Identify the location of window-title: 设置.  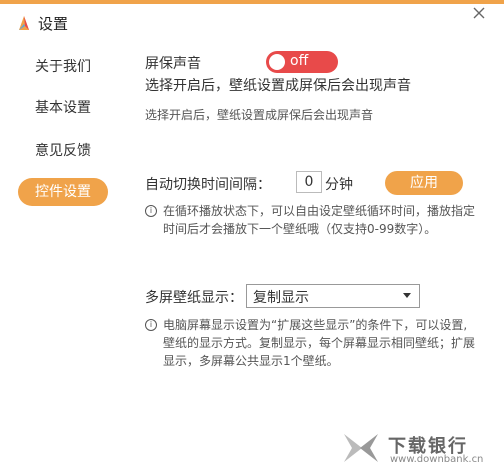
(53, 24).